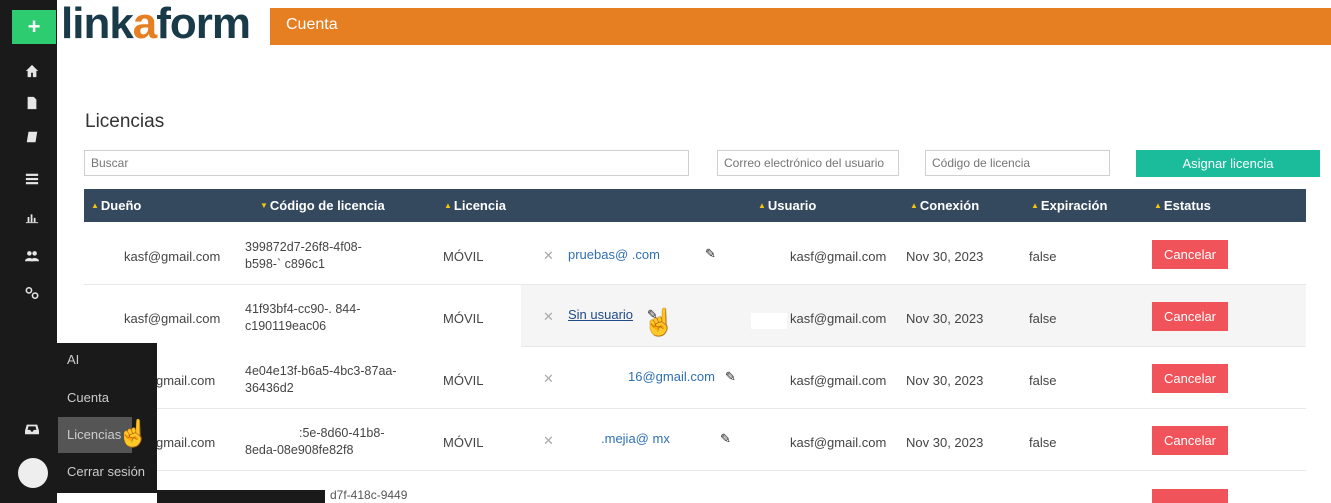 The width and height of the screenshot is (1331, 503). What do you see at coordinates (1182, 205) in the screenshot?
I see `header-status: ▲ Estatus` at bounding box center [1182, 205].